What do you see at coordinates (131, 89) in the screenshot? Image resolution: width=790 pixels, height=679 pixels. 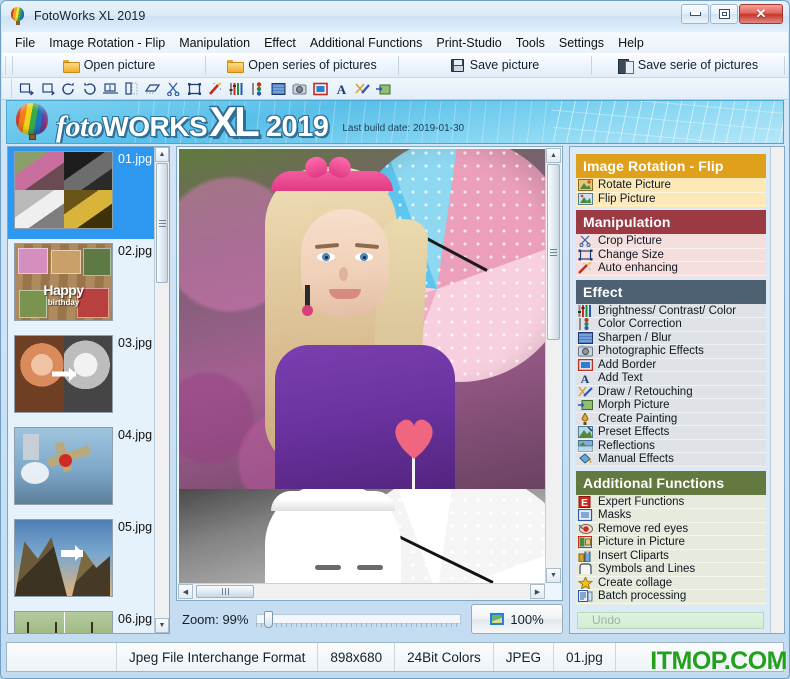 I see `flip-vertical-icon` at bounding box center [131, 89].